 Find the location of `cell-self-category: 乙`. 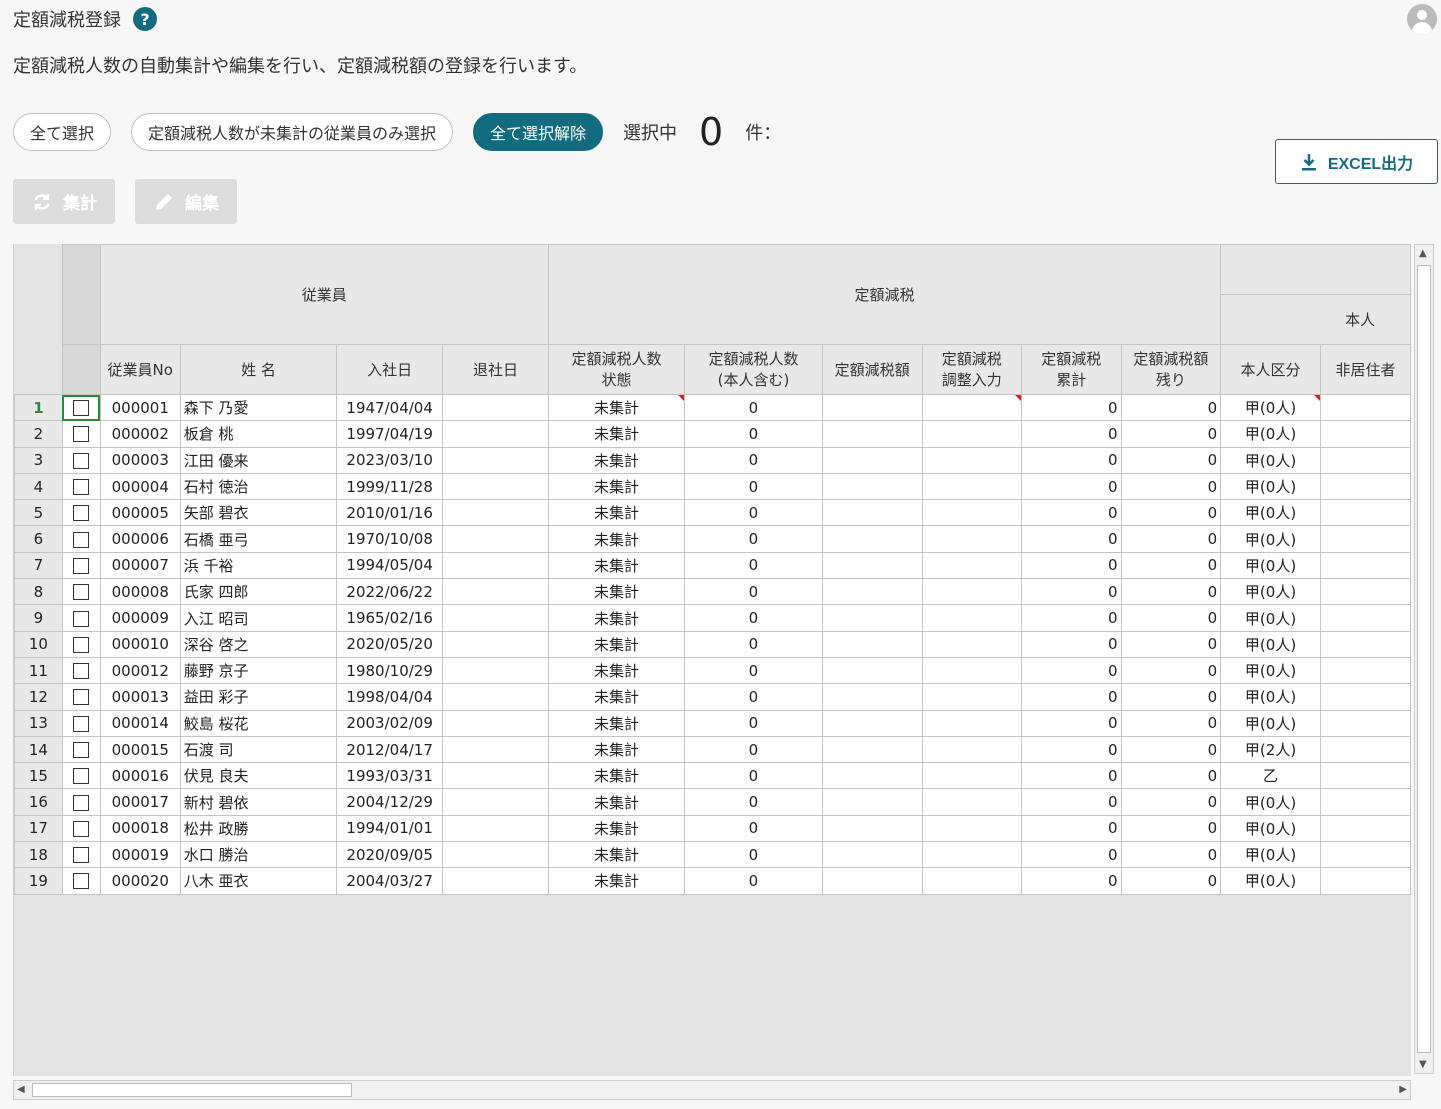

cell-self-category: 乙 is located at coordinates (1270, 776).